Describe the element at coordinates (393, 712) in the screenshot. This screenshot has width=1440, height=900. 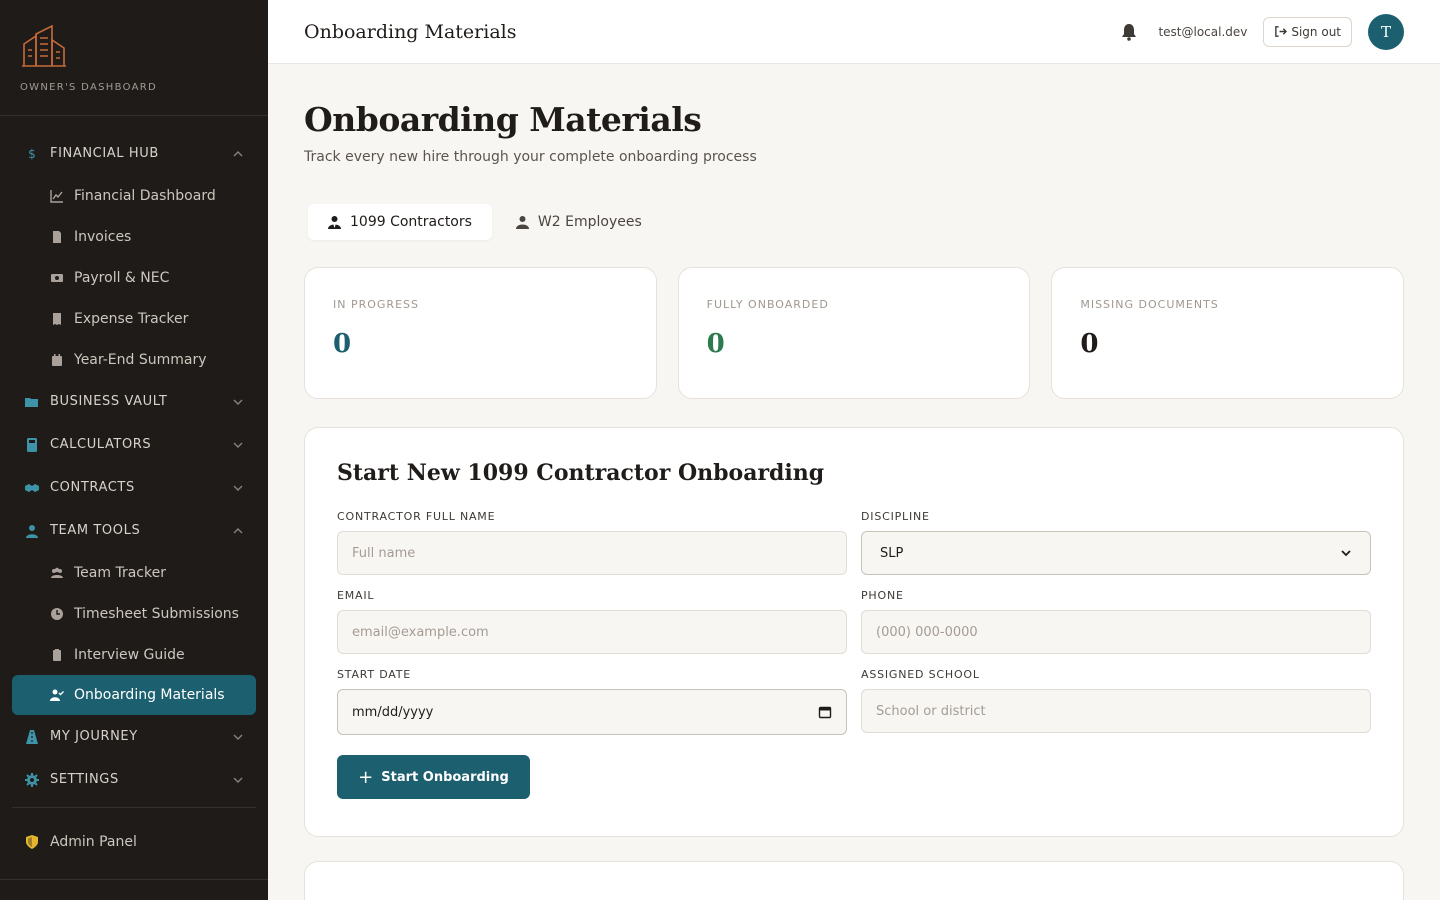
I see `start-date-value: mm/dd/yyyy` at that location.